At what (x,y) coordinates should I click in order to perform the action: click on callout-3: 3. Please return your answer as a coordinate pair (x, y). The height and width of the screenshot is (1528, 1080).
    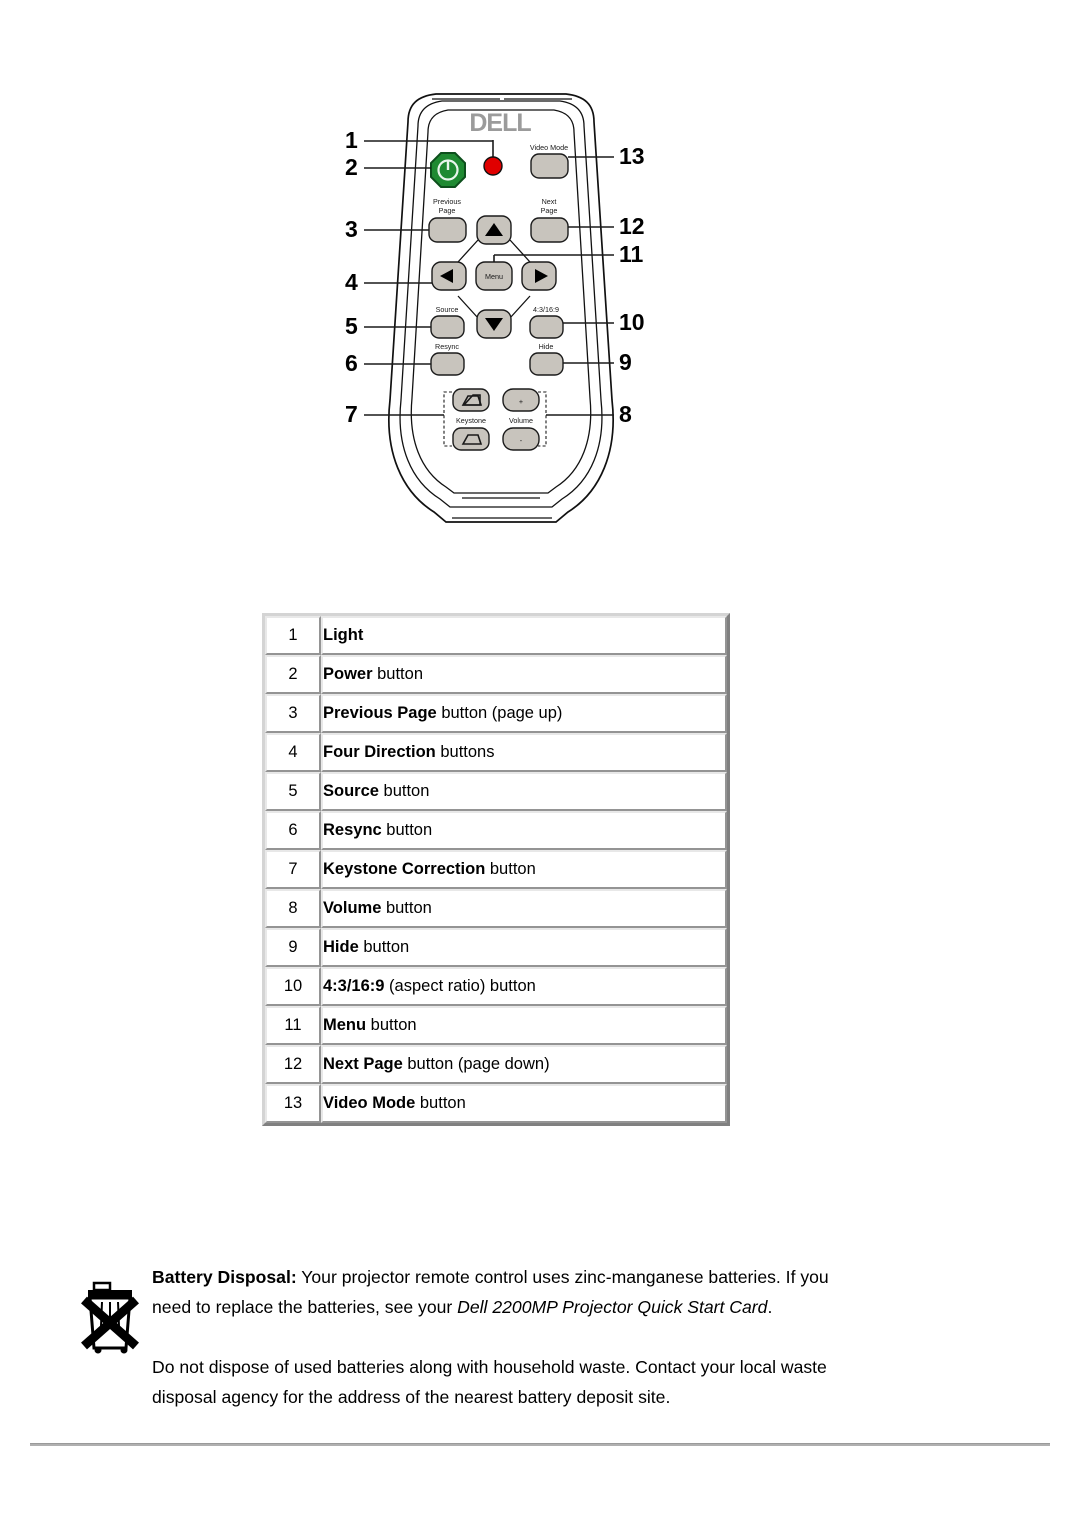
    Looking at the image, I should click on (351, 229).